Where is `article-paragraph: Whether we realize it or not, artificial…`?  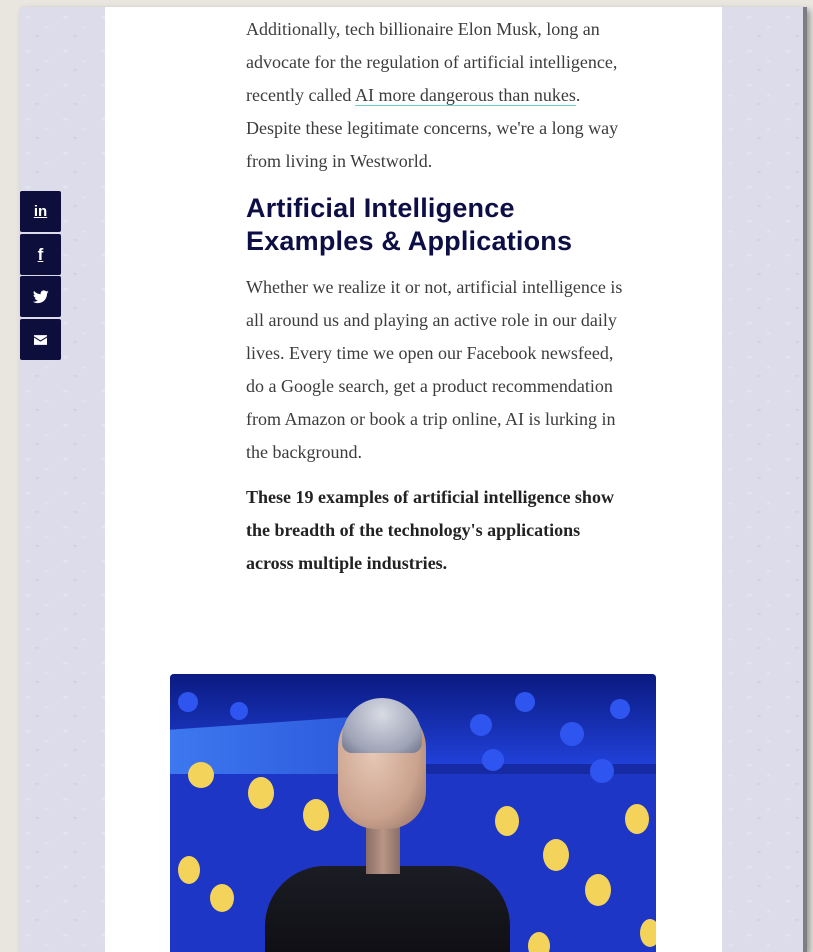 article-paragraph: Whether we realize it or not, artificial… is located at coordinates (434, 369).